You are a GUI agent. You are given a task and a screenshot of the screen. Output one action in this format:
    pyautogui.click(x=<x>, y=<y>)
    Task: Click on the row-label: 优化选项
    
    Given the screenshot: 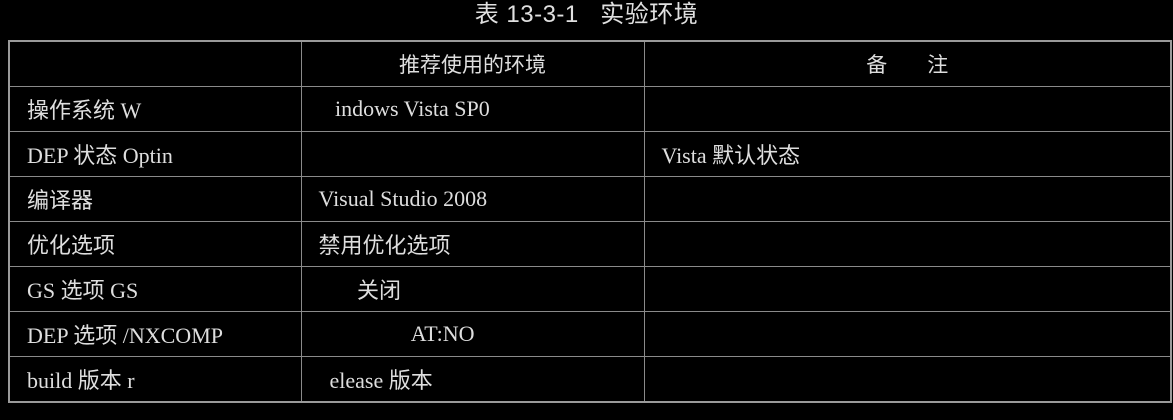 What is the action you would take?
    pyautogui.click(x=155, y=244)
    